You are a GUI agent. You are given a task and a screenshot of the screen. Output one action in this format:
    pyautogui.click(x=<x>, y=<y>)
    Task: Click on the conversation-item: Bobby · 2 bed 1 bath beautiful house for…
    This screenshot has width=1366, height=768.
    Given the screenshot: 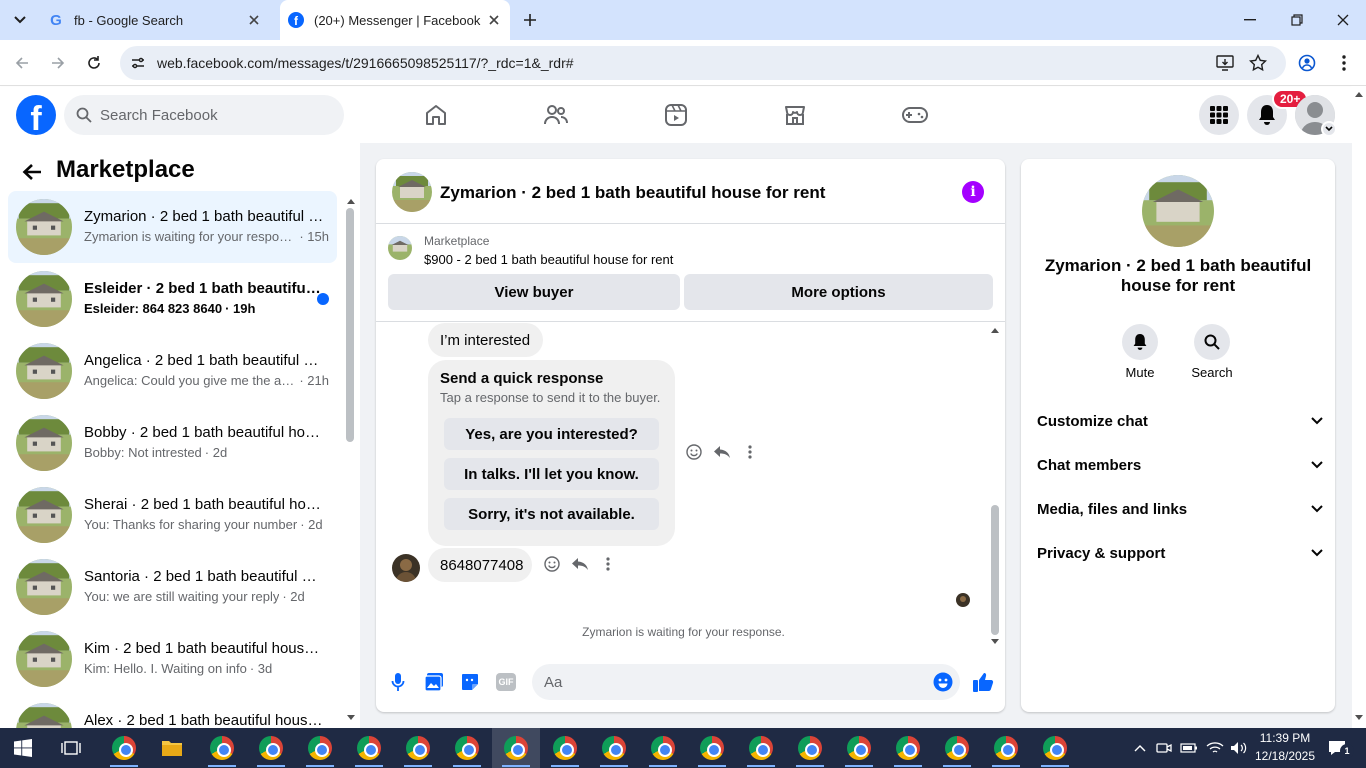 What is the action you would take?
    pyautogui.click(x=172, y=443)
    